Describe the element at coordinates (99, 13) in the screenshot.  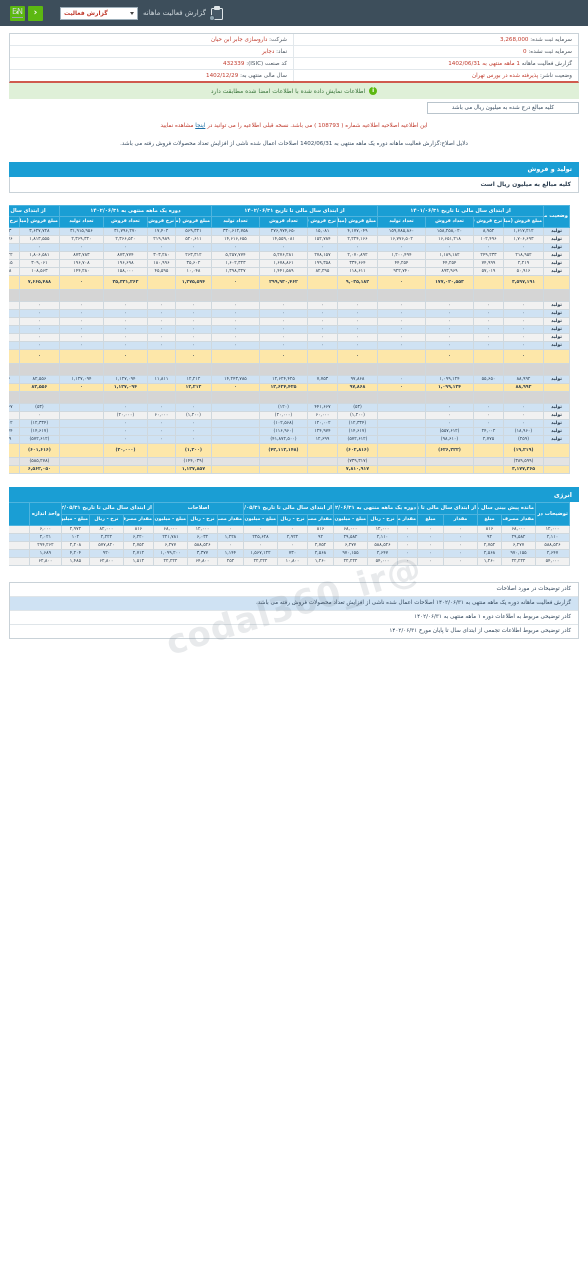
I see `report-type-select: گزارش فعالیت` at that location.